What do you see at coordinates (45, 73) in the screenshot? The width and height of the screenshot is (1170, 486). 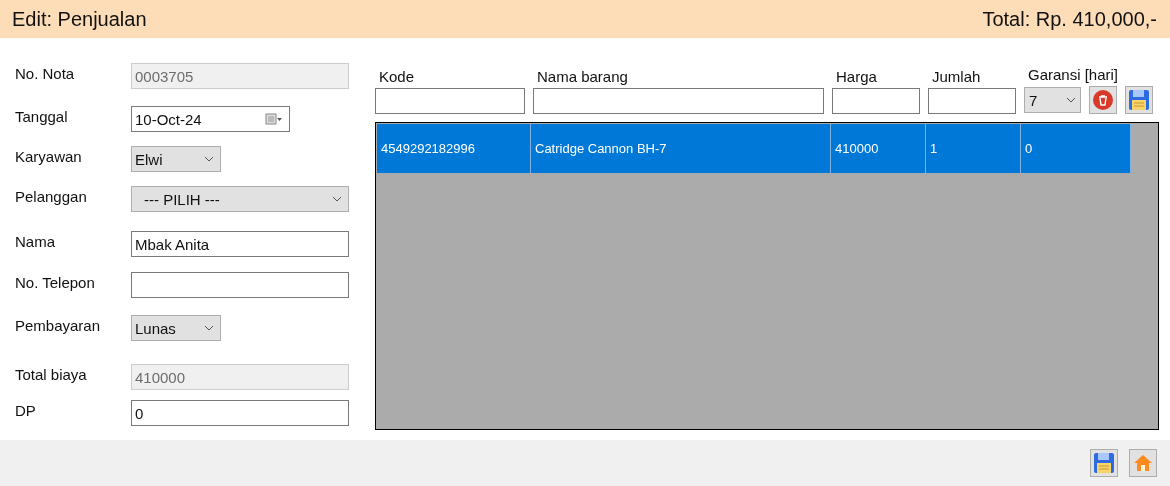 I see `field-label: No. Nota` at bounding box center [45, 73].